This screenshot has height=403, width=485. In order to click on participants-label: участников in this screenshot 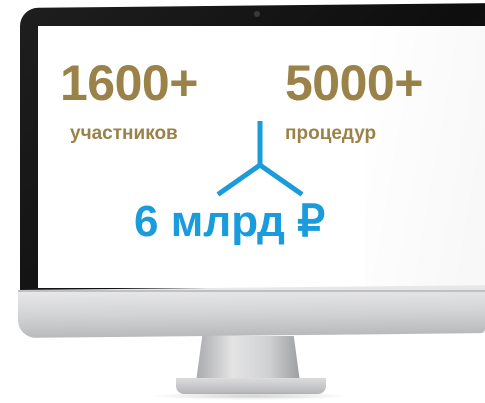, I will do `click(124, 133)`.